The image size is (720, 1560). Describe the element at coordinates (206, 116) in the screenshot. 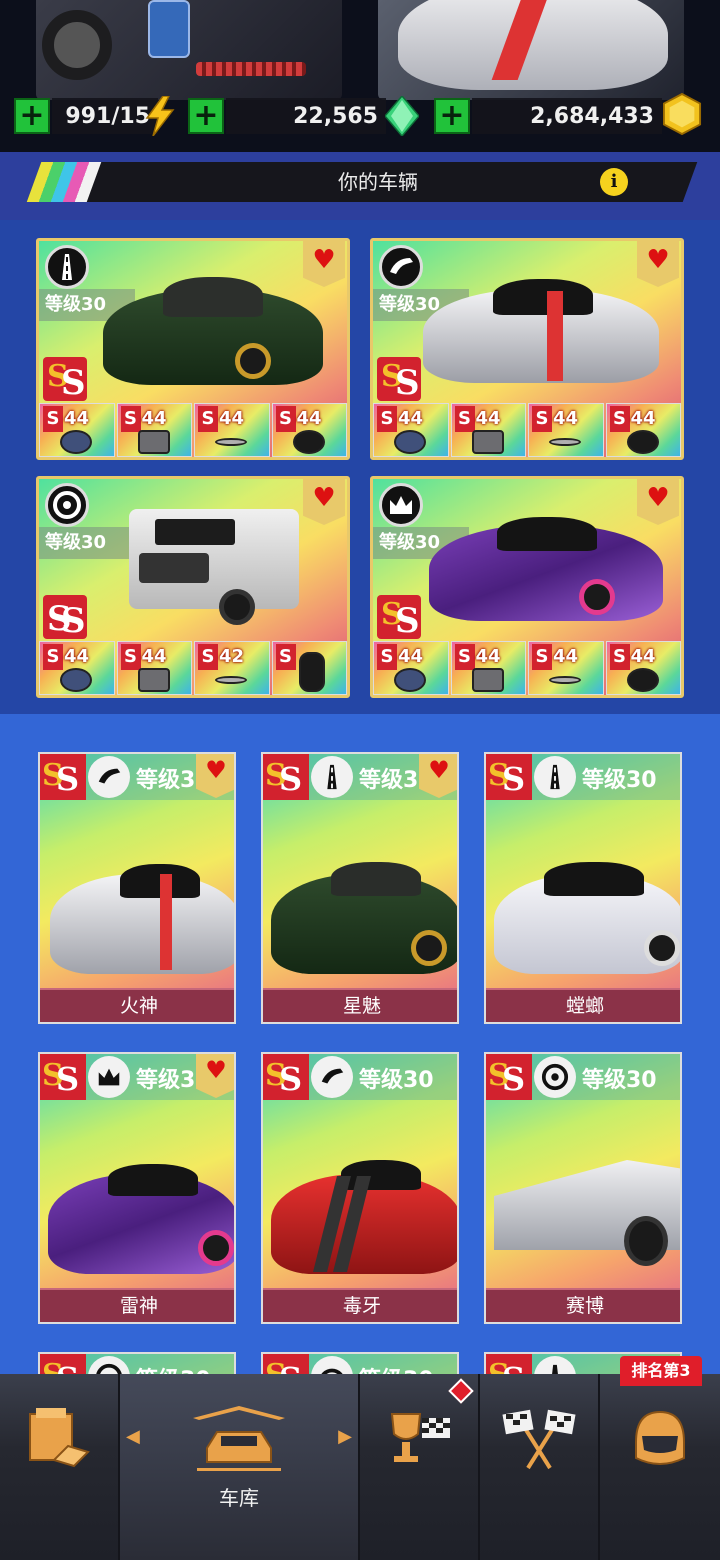

I see `add-tokens-button: +` at that location.